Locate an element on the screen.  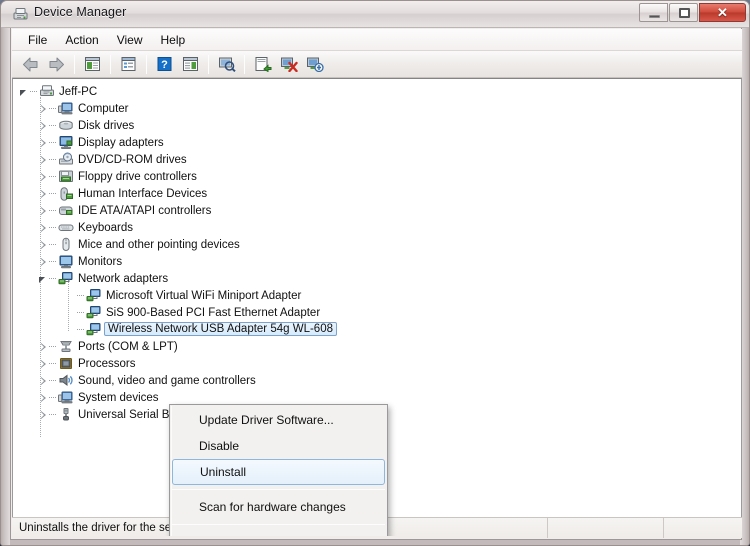
tree-item-sound-video-game-controllers: Sound, video and game controllers is located at coordinates (380, 380).